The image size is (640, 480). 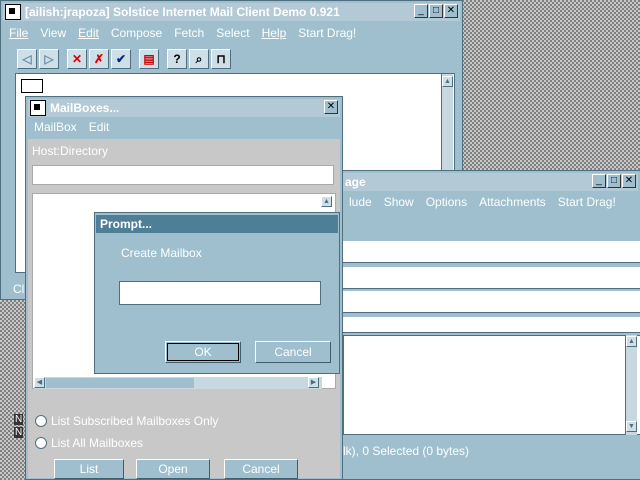 What do you see at coordinates (261, 469) in the screenshot?
I see `cancel-button: Cancel` at bounding box center [261, 469].